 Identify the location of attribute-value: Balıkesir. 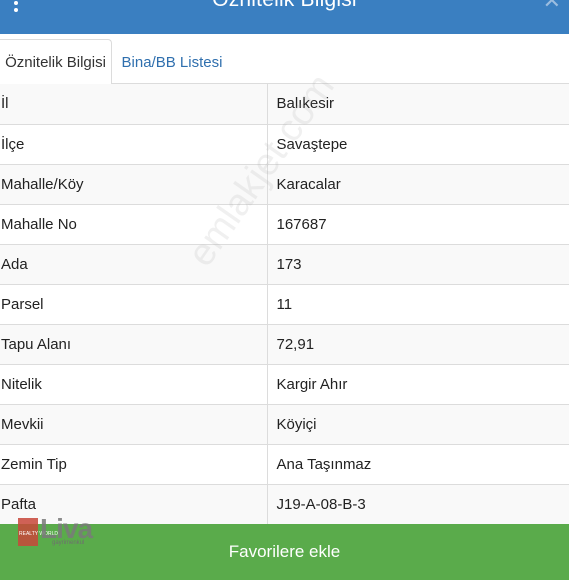
(418, 104).